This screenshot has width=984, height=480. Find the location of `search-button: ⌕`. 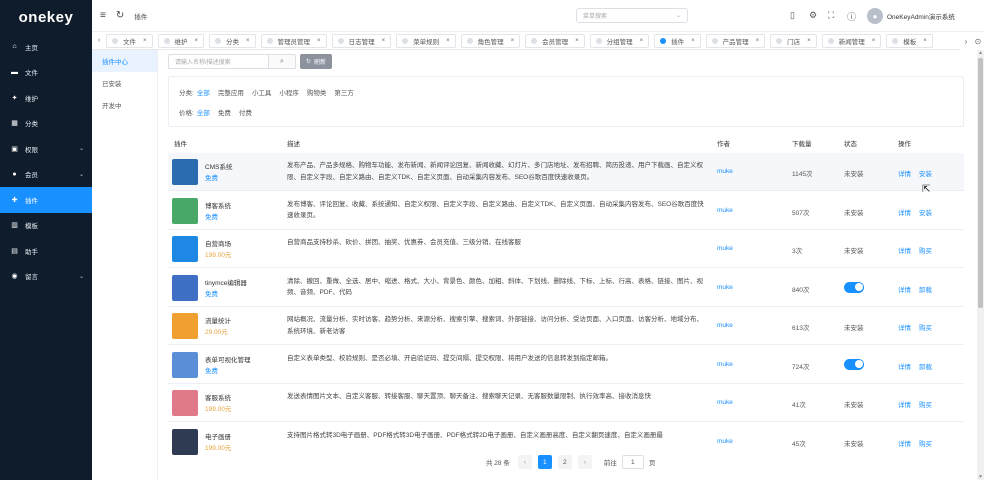

search-button: ⌕ is located at coordinates (282, 61).